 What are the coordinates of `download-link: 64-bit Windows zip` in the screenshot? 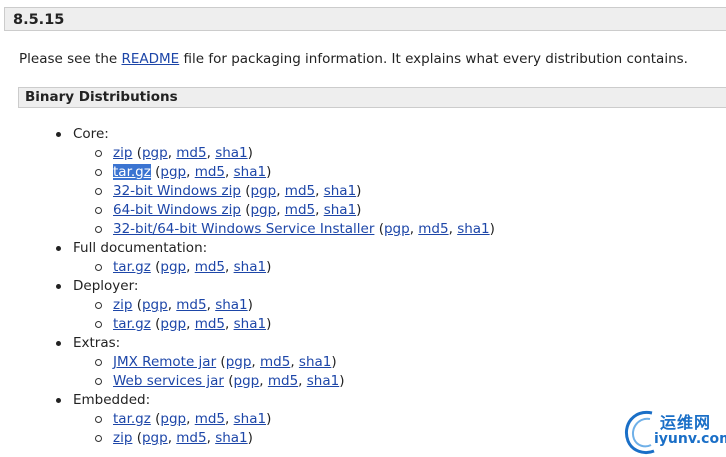 It's located at (177, 210).